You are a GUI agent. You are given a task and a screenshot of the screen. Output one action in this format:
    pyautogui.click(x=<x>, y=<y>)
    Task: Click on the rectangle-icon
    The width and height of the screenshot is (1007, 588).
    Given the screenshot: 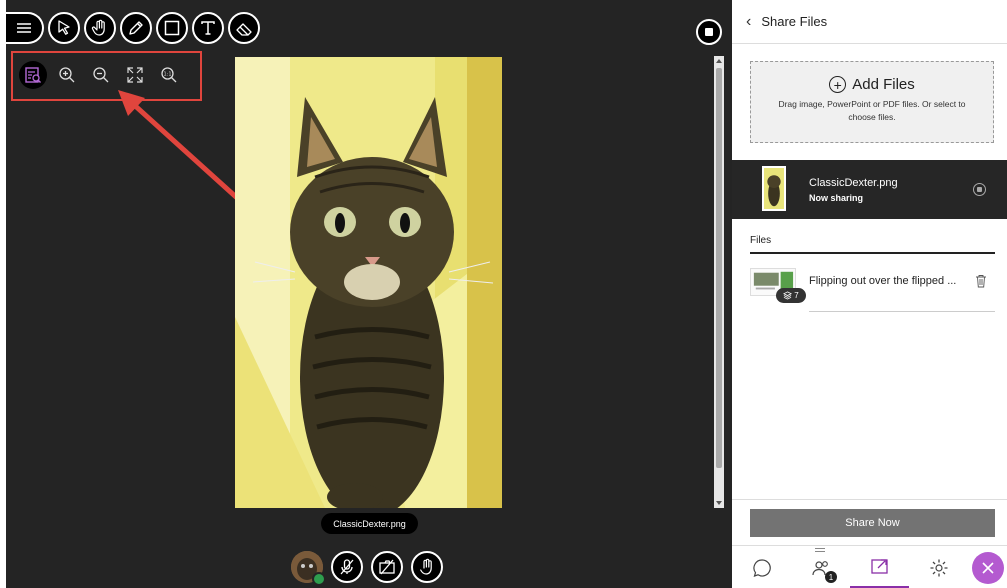 What is the action you would take?
    pyautogui.click(x=172, y=28)
    